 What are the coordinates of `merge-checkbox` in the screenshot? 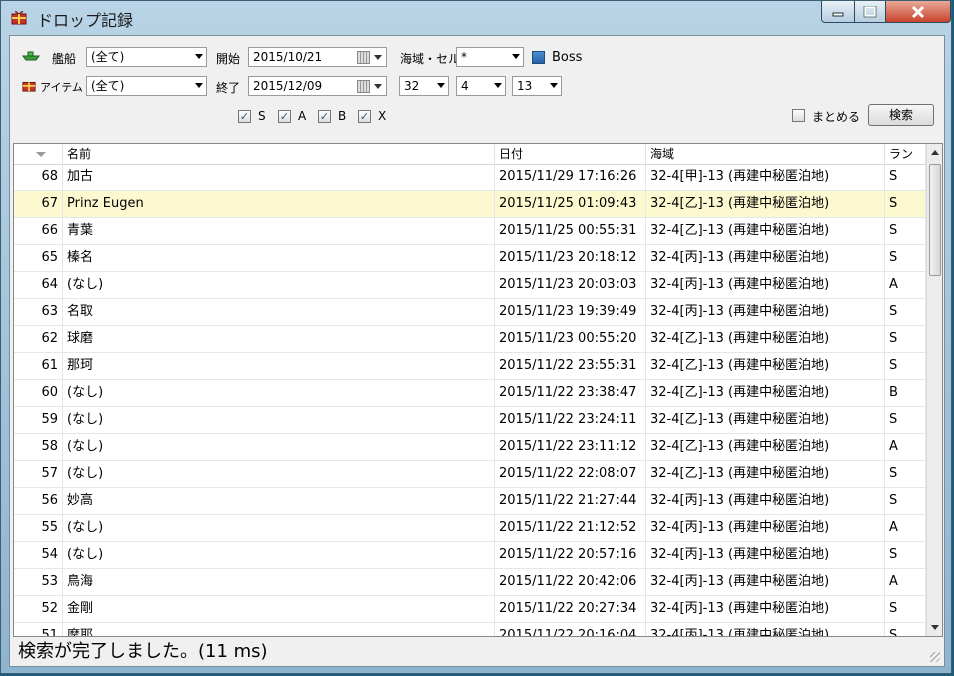 It's located at (798, 115).